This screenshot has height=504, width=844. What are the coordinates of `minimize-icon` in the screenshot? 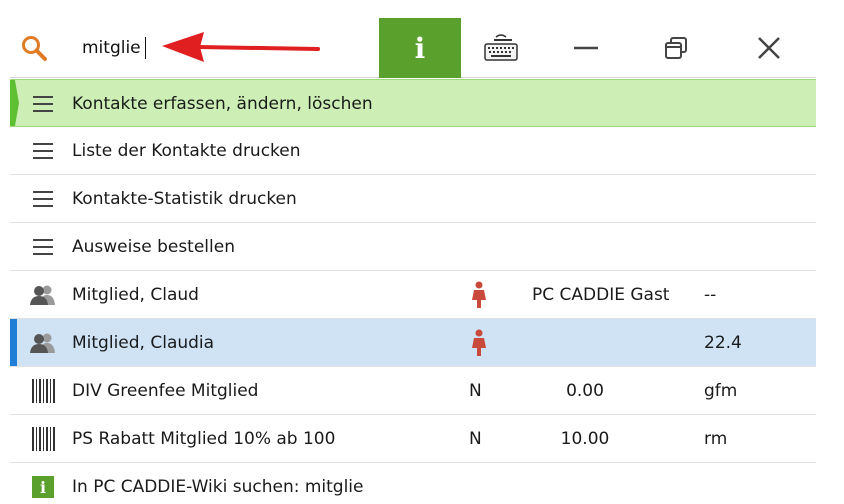 It's located at (586, 48).